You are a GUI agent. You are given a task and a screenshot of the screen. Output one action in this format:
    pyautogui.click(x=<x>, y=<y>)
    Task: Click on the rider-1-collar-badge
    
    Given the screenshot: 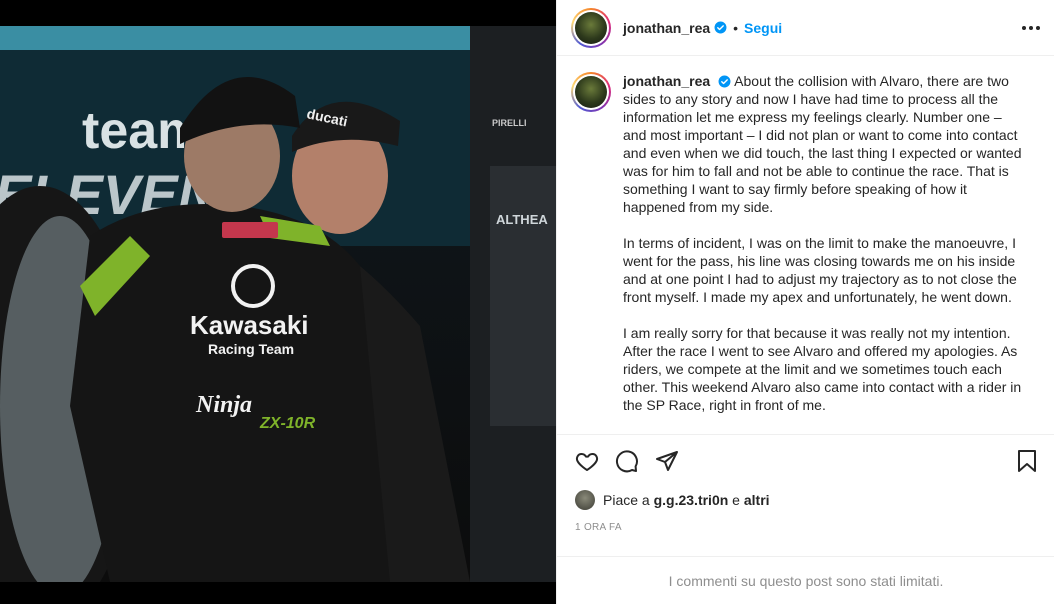 What is the action you would take?
    pyautogui.click(x=250, y=230)
    